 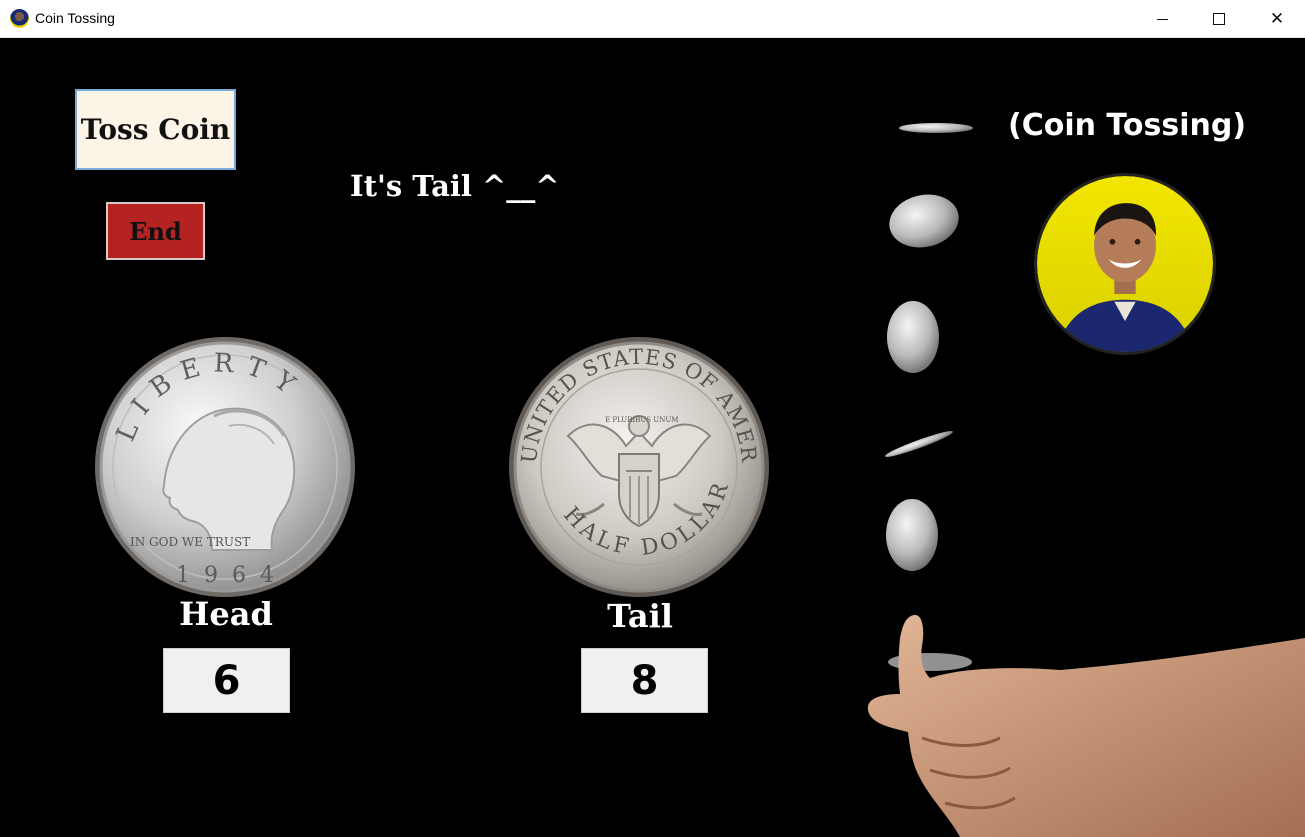 I want to click on minimize-icon, so click(x=1162, y=19).